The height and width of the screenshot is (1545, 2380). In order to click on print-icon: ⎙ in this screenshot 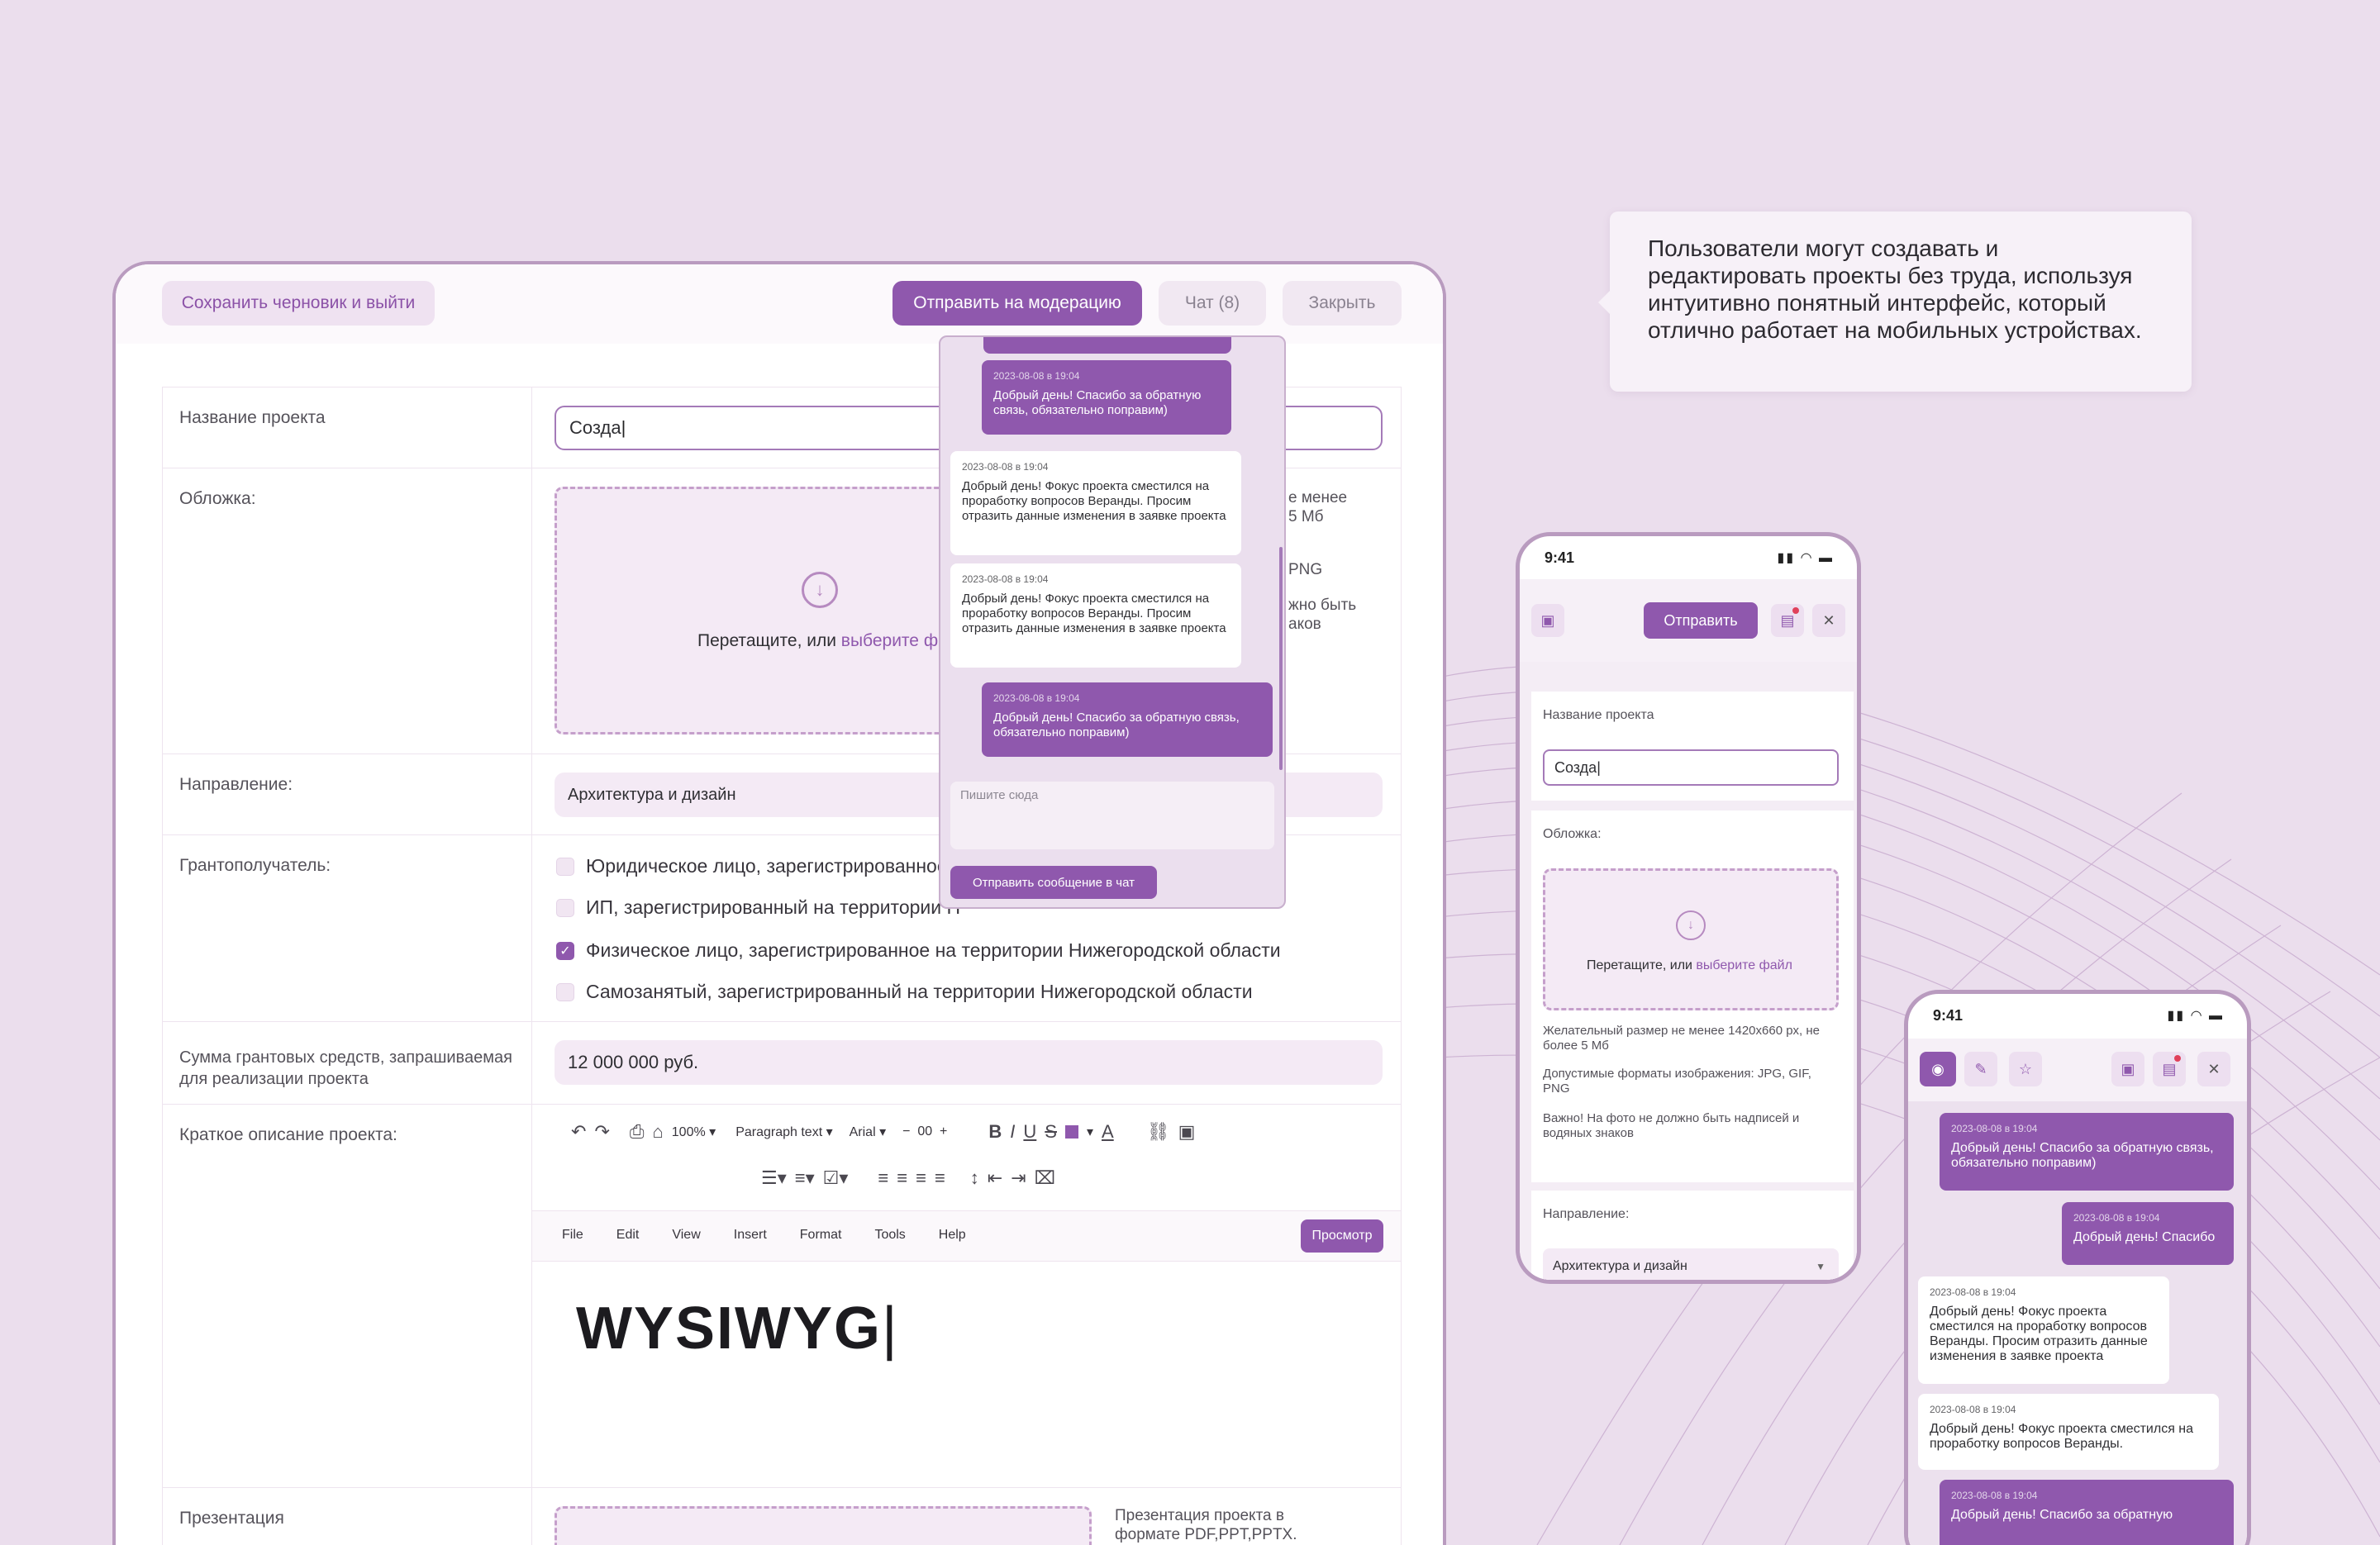, I will do `click(637, 1132)`.